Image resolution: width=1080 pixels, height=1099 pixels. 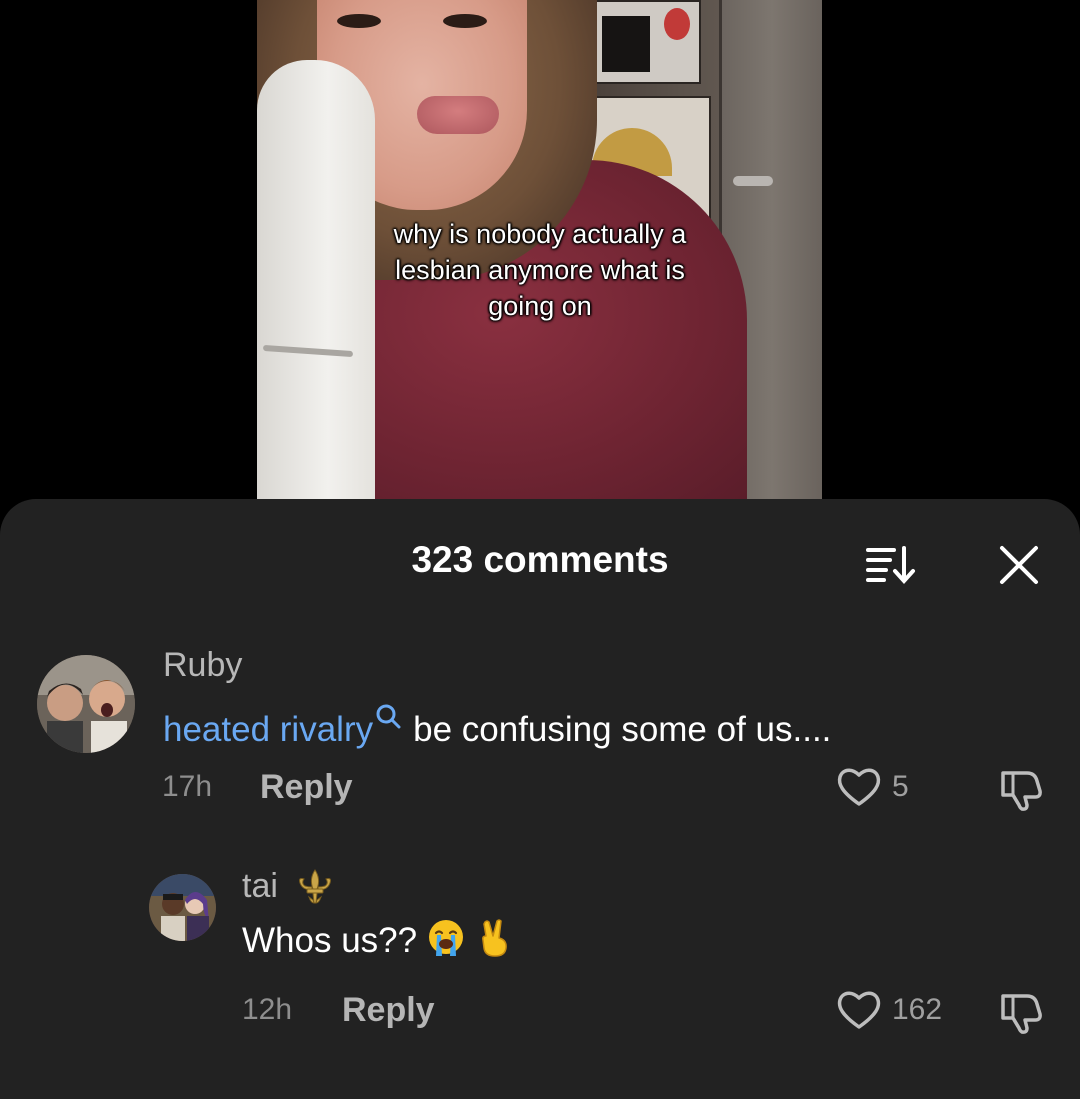 What do you see at coordinates (202, 665) in the screenshot?
I see `comment-username: Ruby` at bounding box center [202, 665].